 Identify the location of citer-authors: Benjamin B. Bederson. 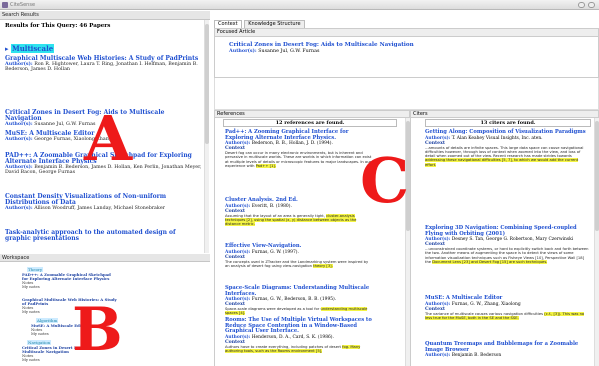
(476, 355).